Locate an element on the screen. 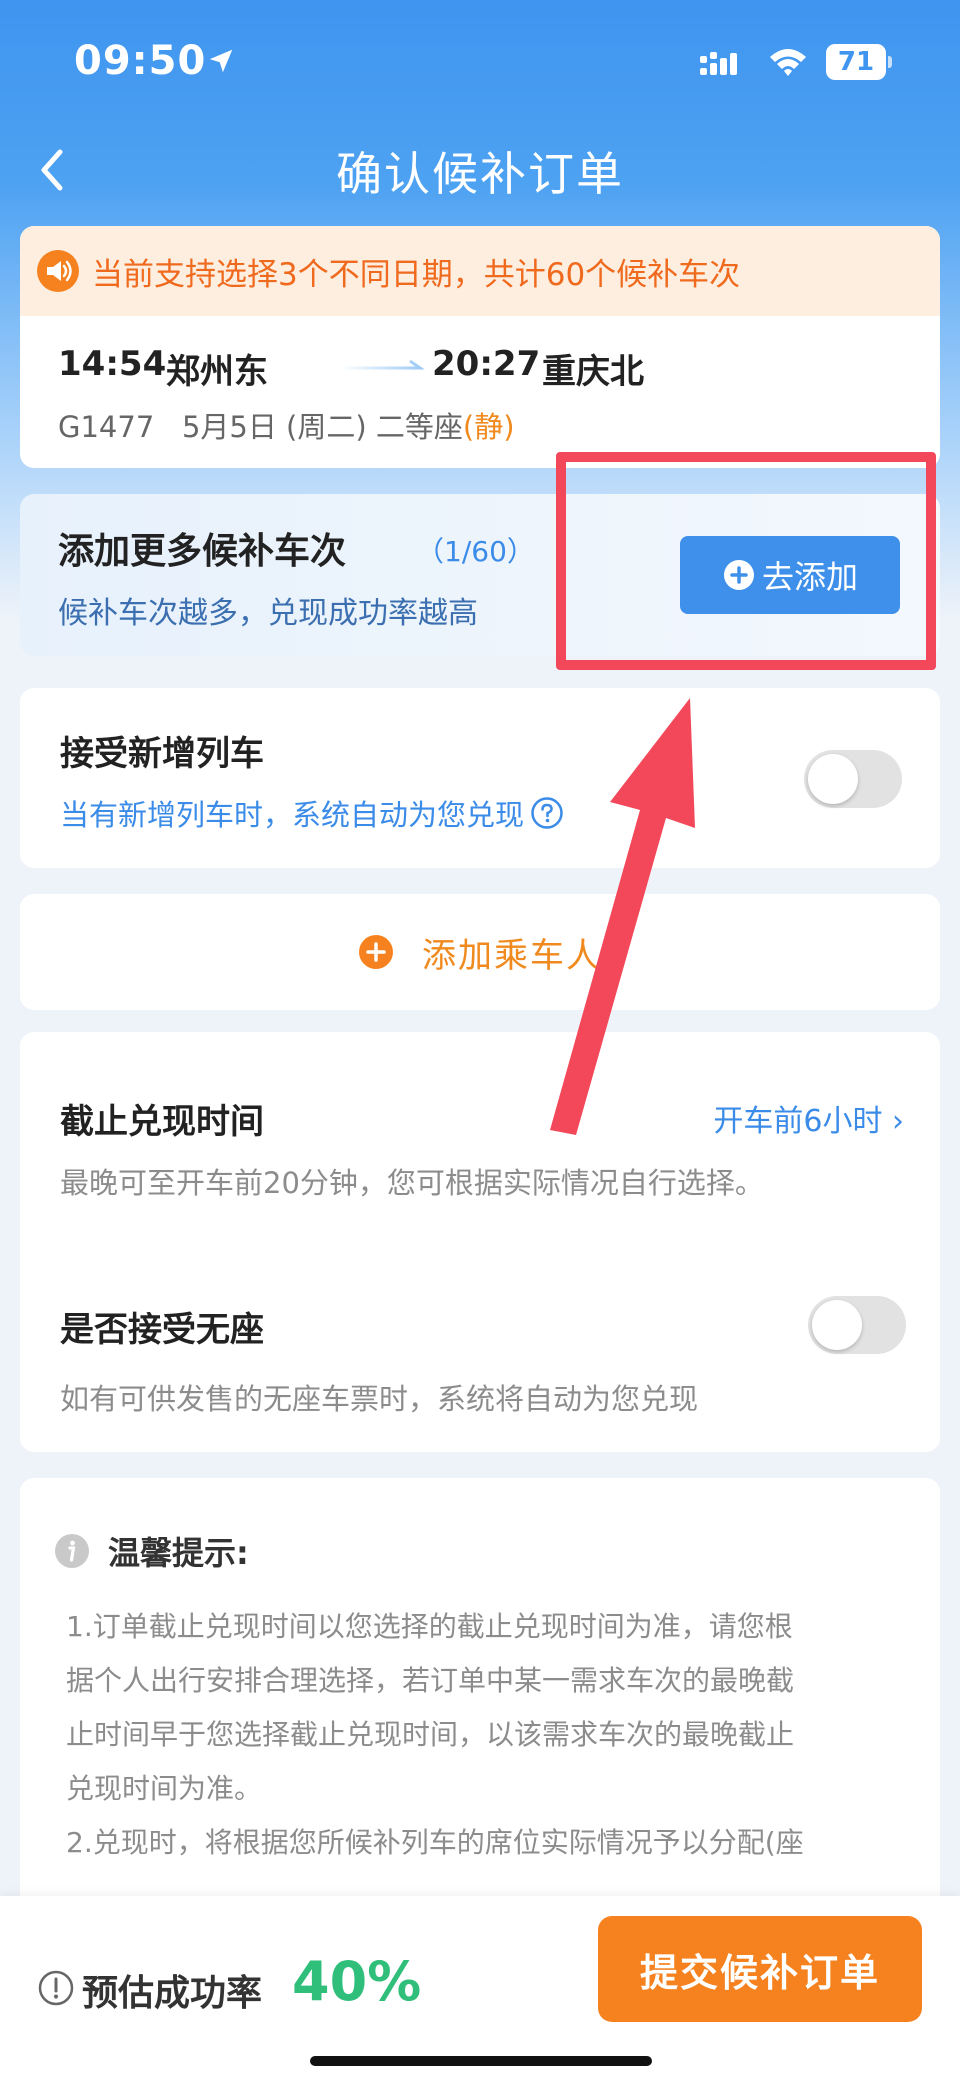  new-trains-subtitle: 当有新增列车时，系统自动为您兑现 is located at coordinates (312, 813).